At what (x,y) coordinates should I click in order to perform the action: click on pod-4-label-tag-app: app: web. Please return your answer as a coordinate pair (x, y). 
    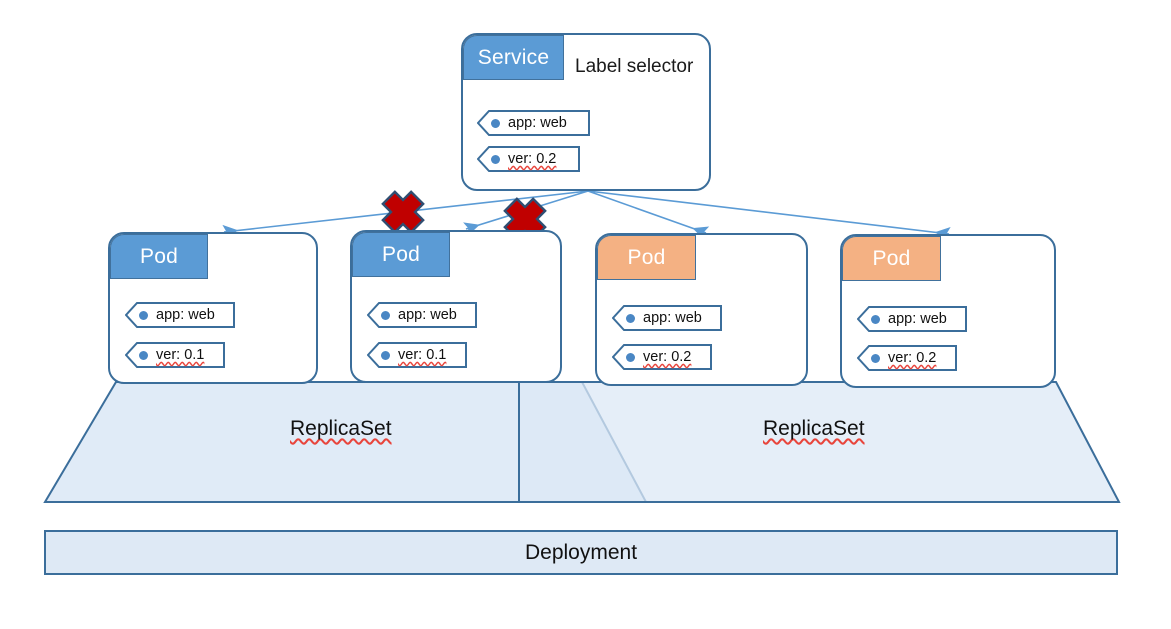
    Looking at the image, I should click on (912, 319).